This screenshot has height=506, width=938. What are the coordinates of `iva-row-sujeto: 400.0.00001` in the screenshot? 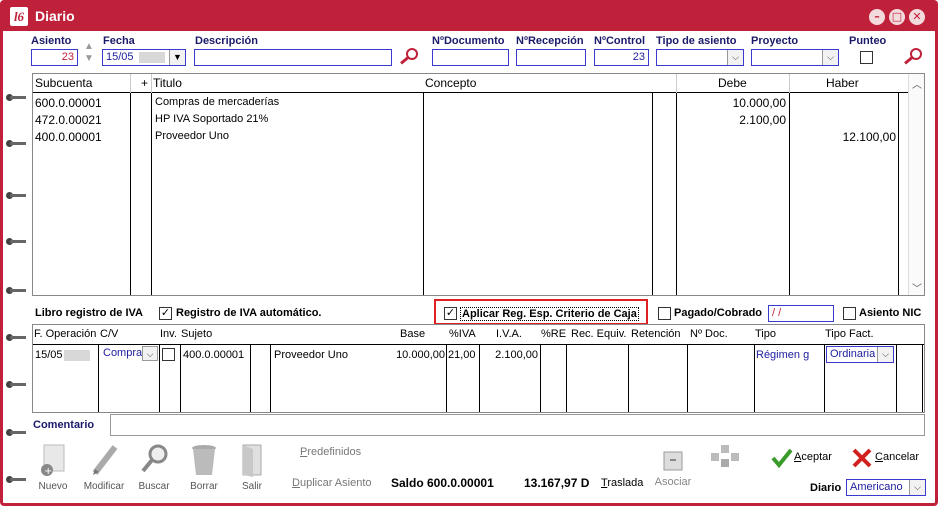 It's located at (213, 355).